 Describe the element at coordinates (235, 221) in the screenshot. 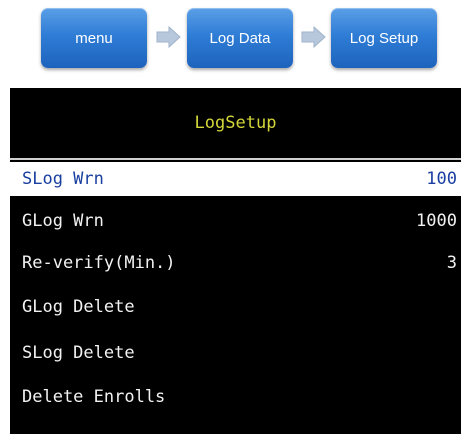

I see `menu-item-glog-wrn: GLog Wrn 1000` at that location.